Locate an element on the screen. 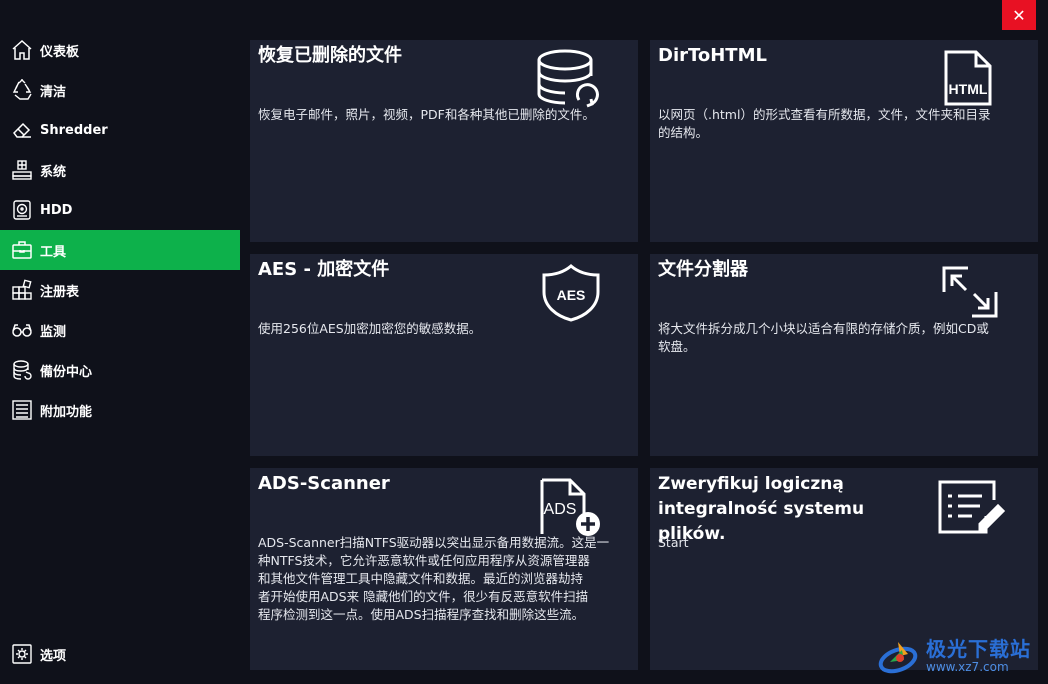  tile-file-splitter: 文件分割器 将大文件拆分成几个小块以适合有限的存储介质，例如CD或 软盘。 is located at coordinates (844, 355).